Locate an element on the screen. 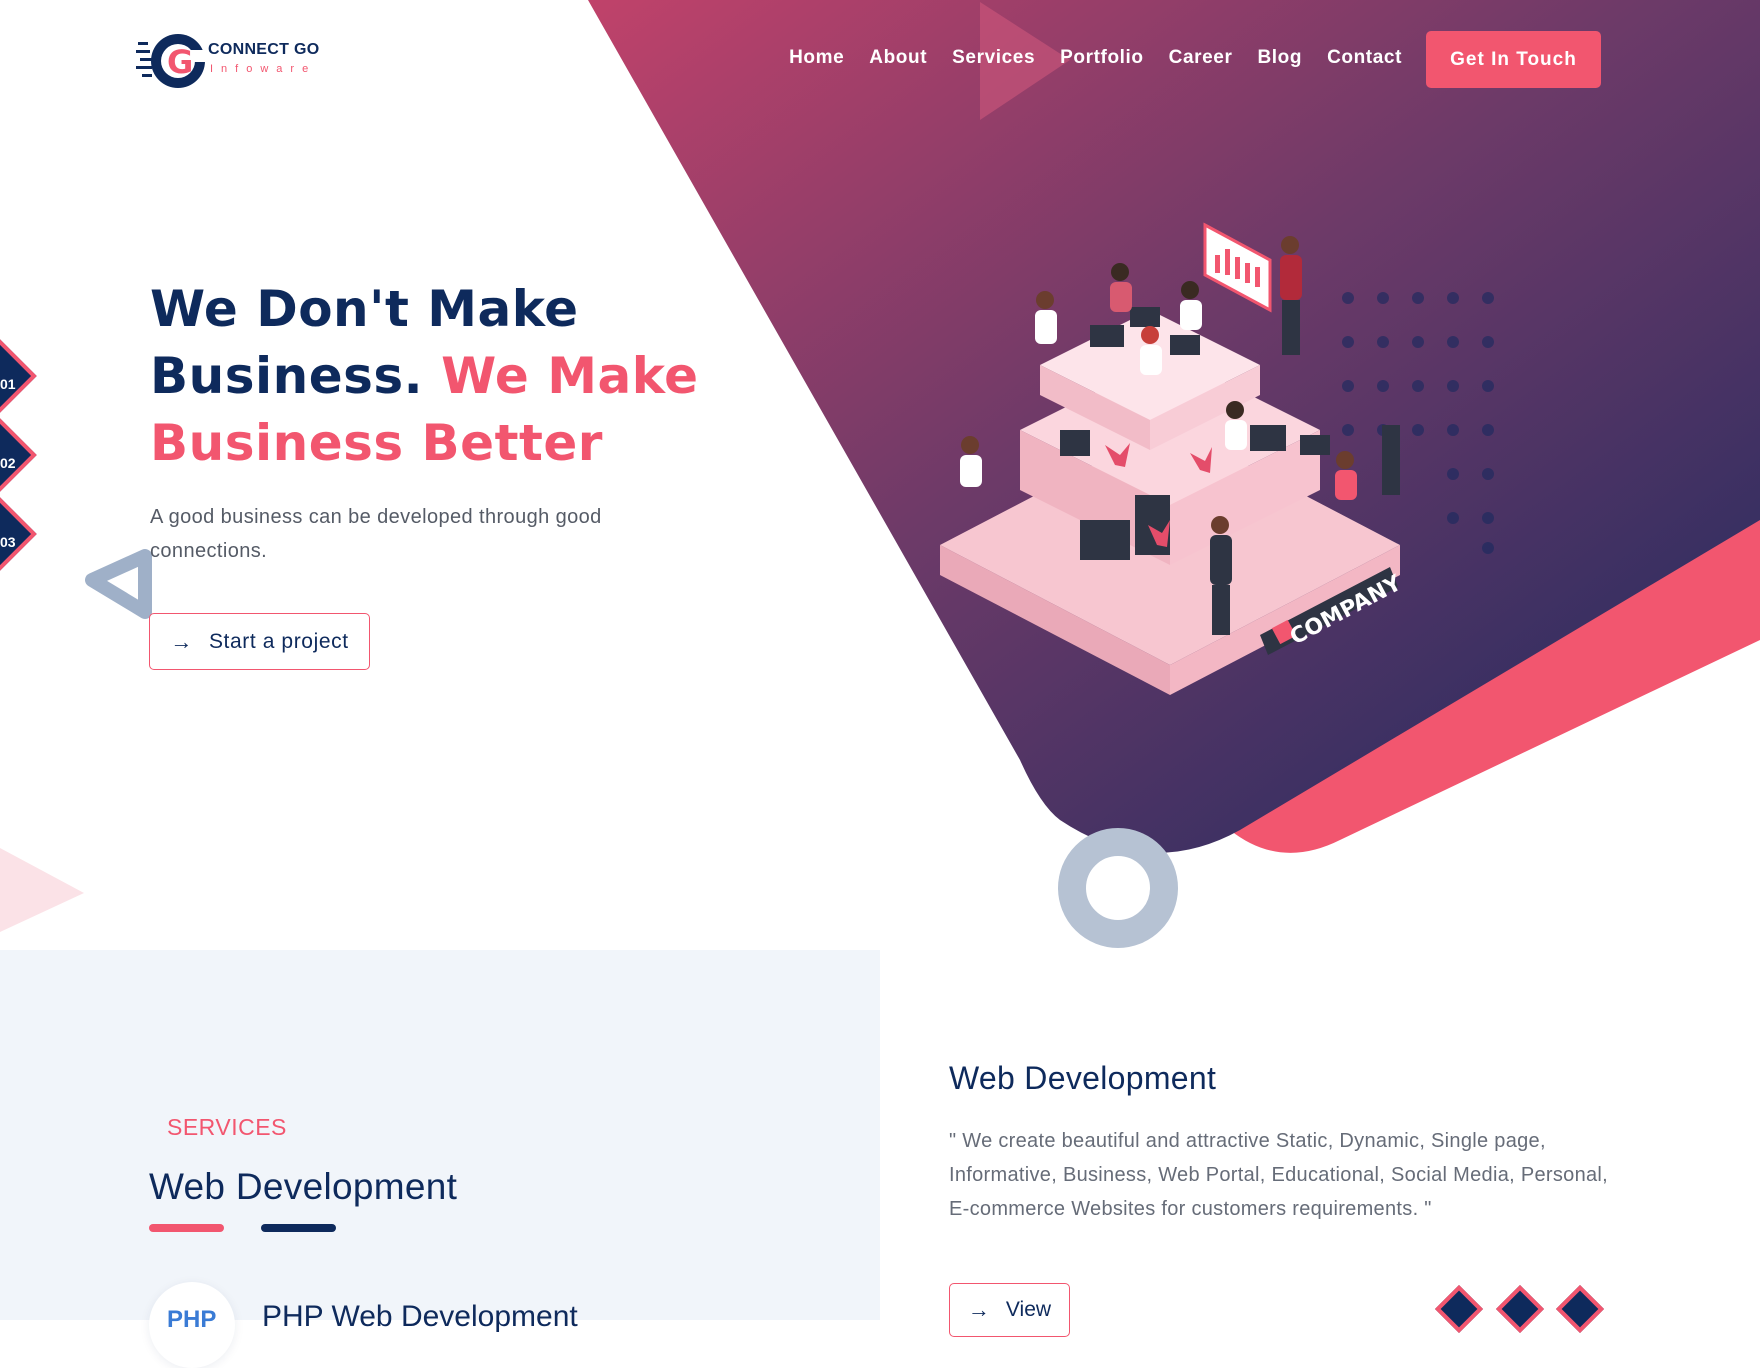 The width and height of the screenshot is (1760, 1368). service-item-title: PHP Web Development is located at coordinates (420, 1317).